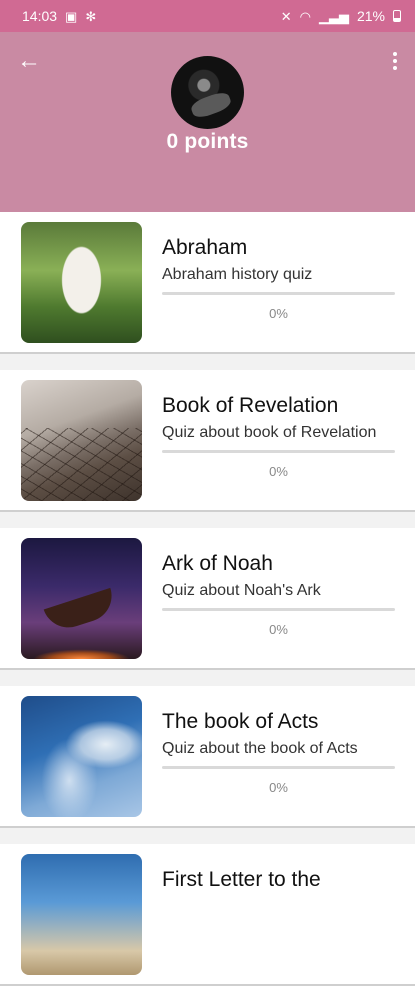  Describe the element at coordinates (286, 16) in the screenshot. I see `mute-icon: ✕` at that location.